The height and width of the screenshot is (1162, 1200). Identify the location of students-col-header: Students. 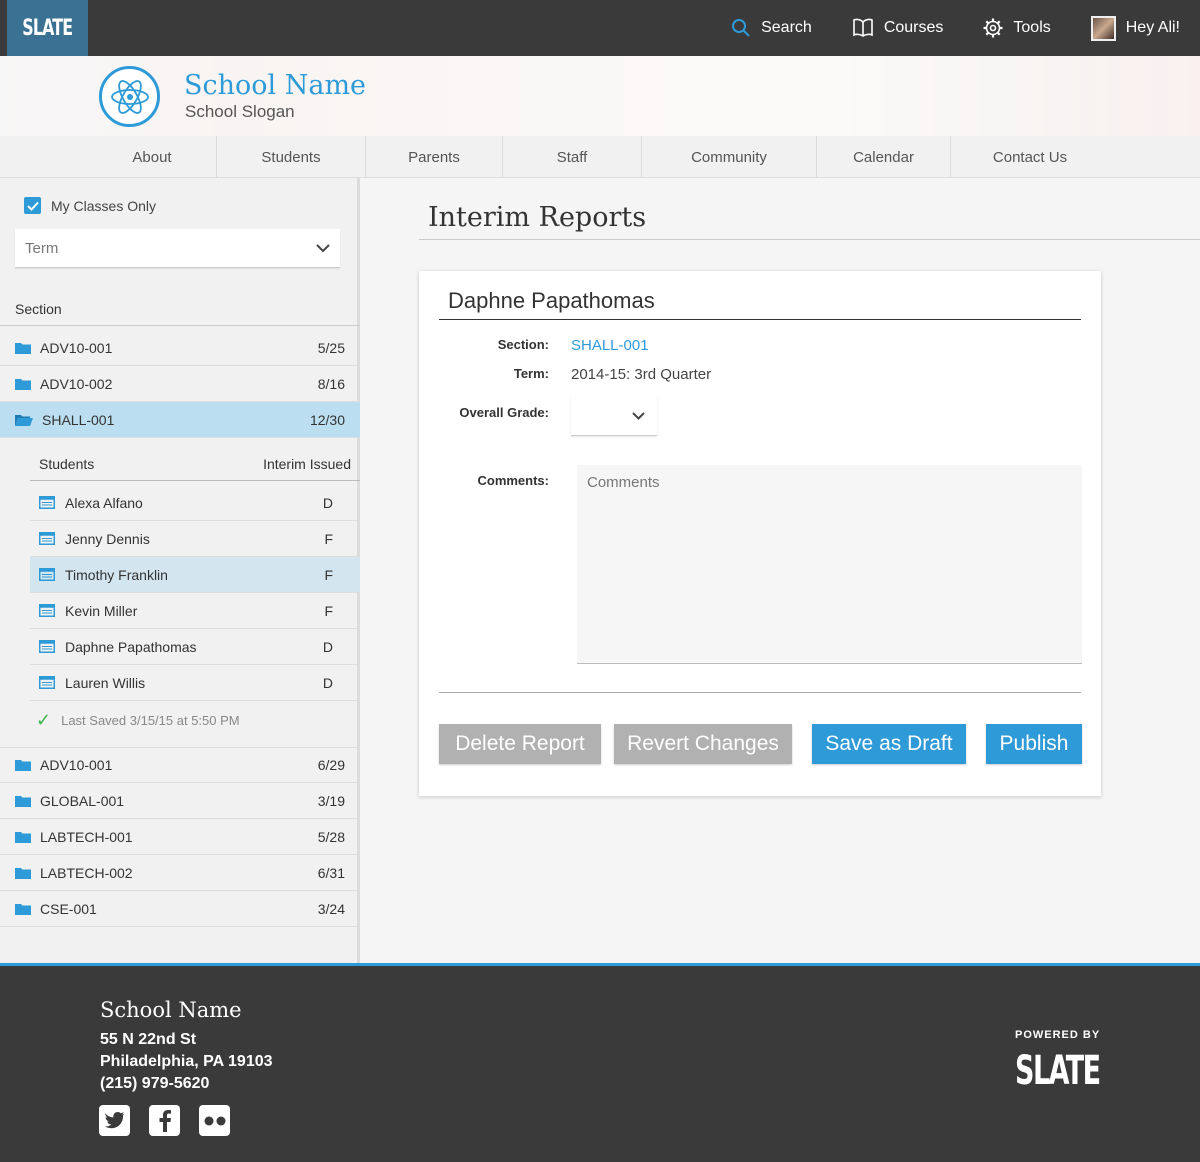
(67, 464).